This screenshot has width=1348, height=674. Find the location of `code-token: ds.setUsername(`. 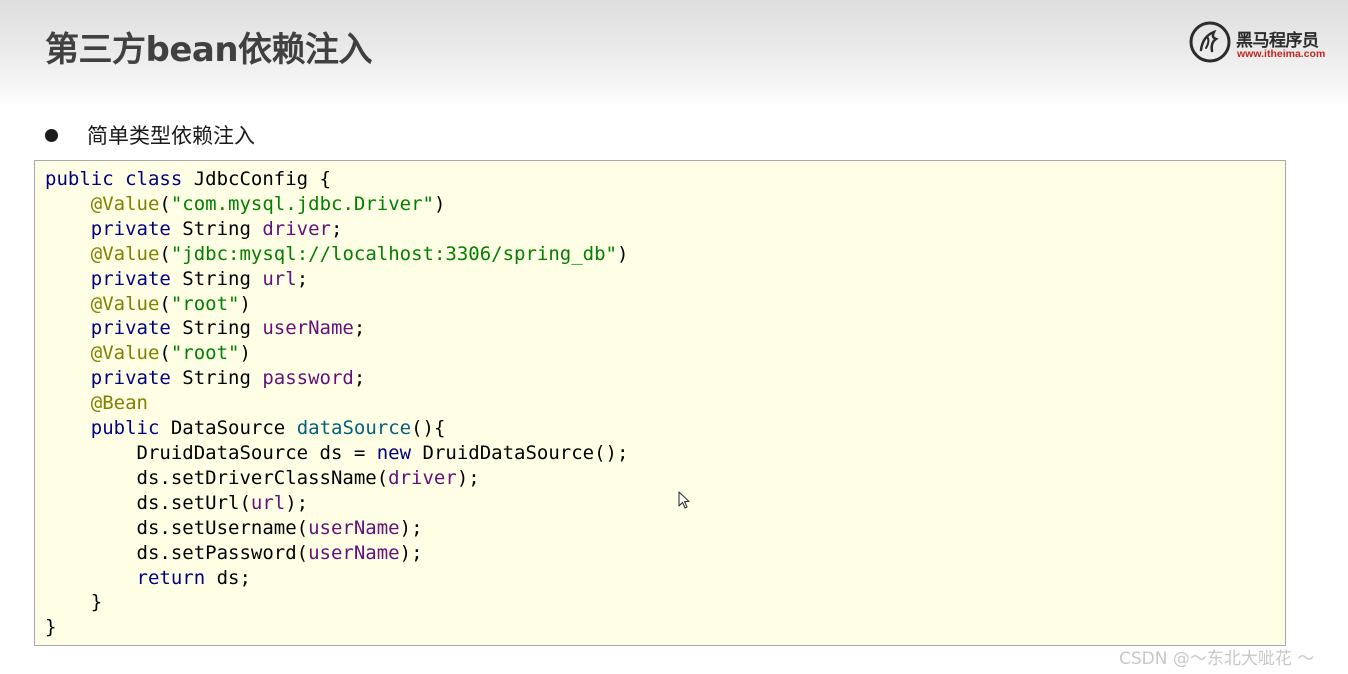

code-token: ds.setUsername( is located at coordinates (177, 527).